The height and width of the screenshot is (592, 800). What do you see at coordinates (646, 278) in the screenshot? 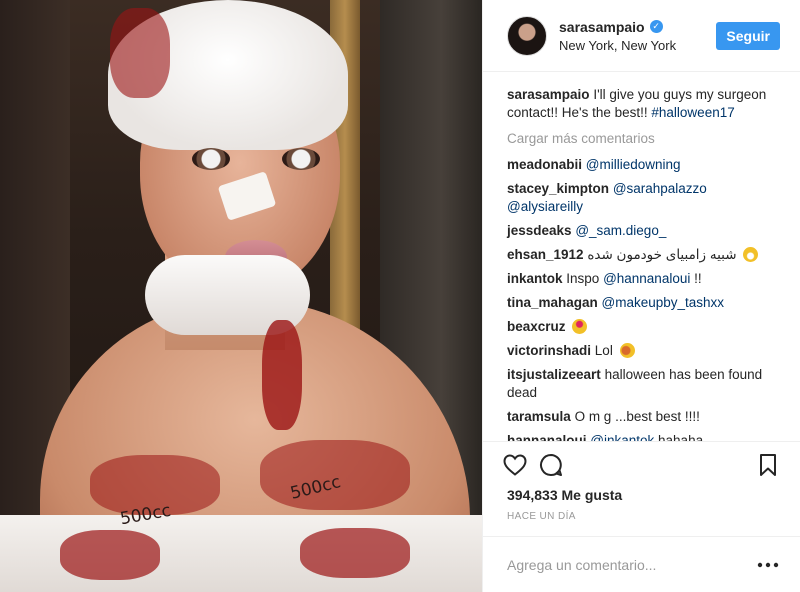
I see `comment-mention: @hannanaloui` at bounding box center [646, 278].